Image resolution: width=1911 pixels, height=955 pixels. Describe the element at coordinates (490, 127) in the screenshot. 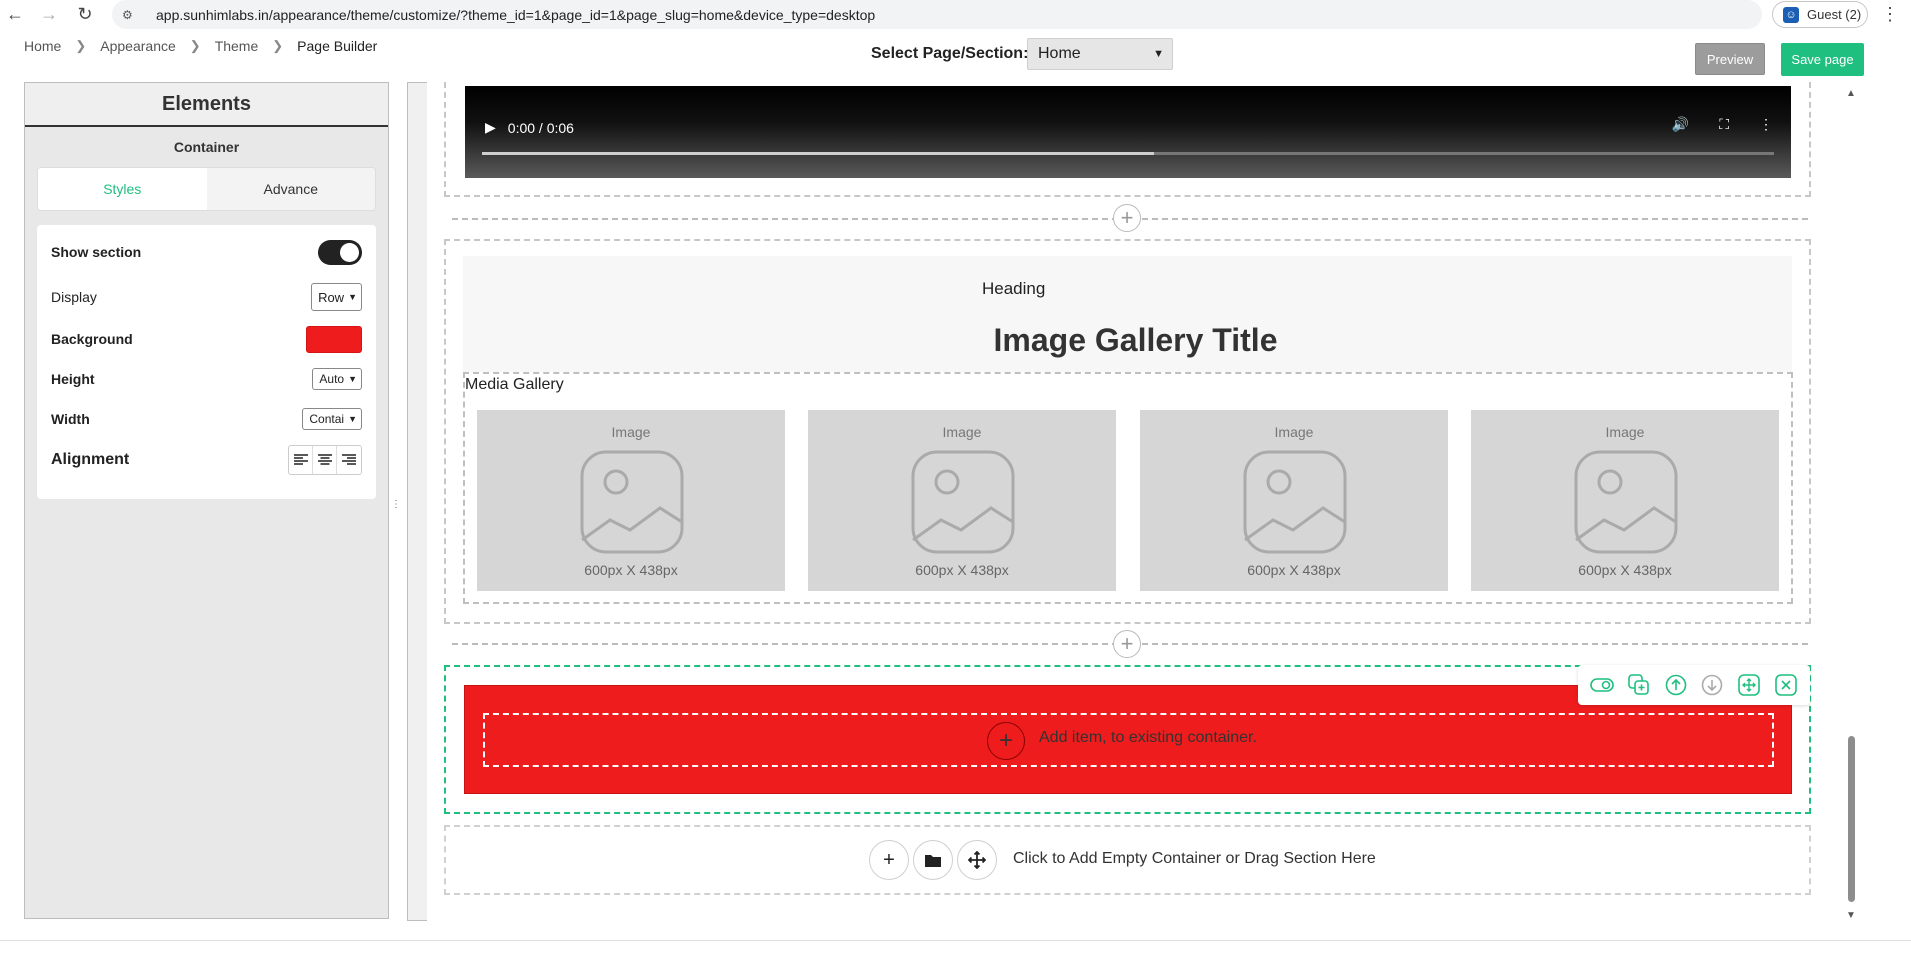

I see `play-icon: ▶` at that location.